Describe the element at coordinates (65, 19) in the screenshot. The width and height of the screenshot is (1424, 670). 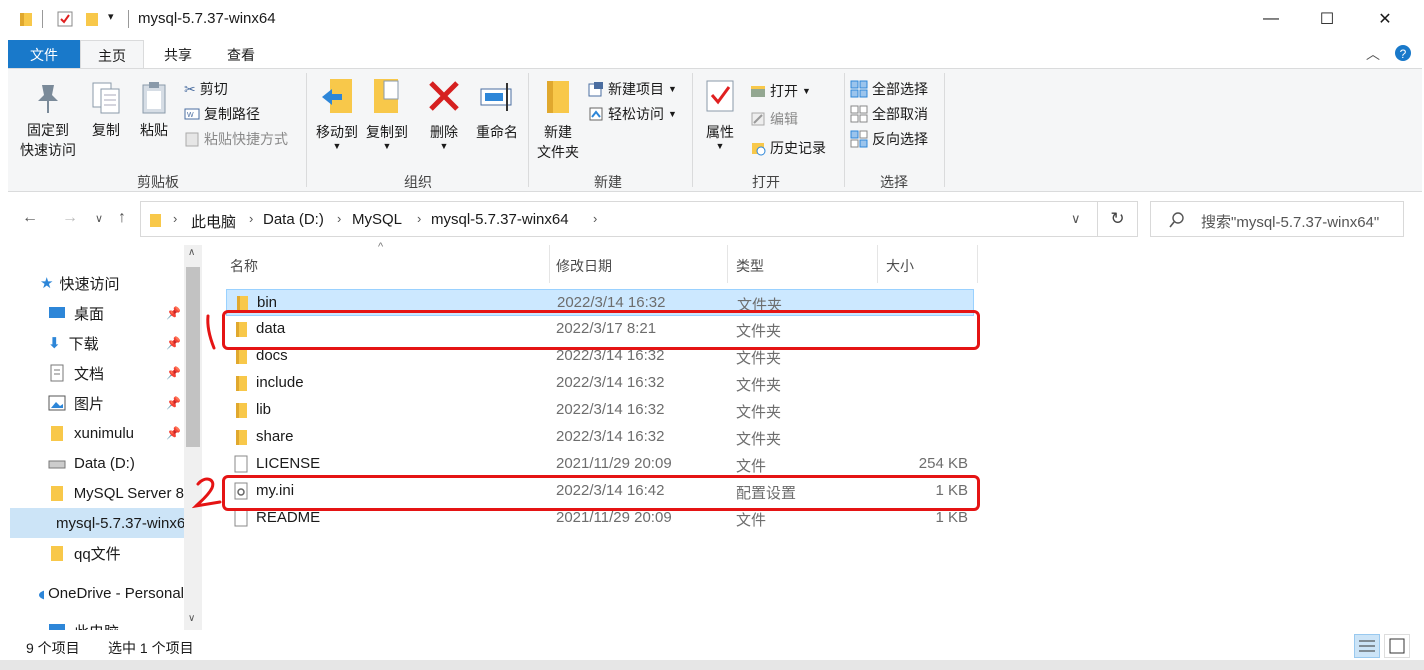
I see `properties-check-icon` at that location.